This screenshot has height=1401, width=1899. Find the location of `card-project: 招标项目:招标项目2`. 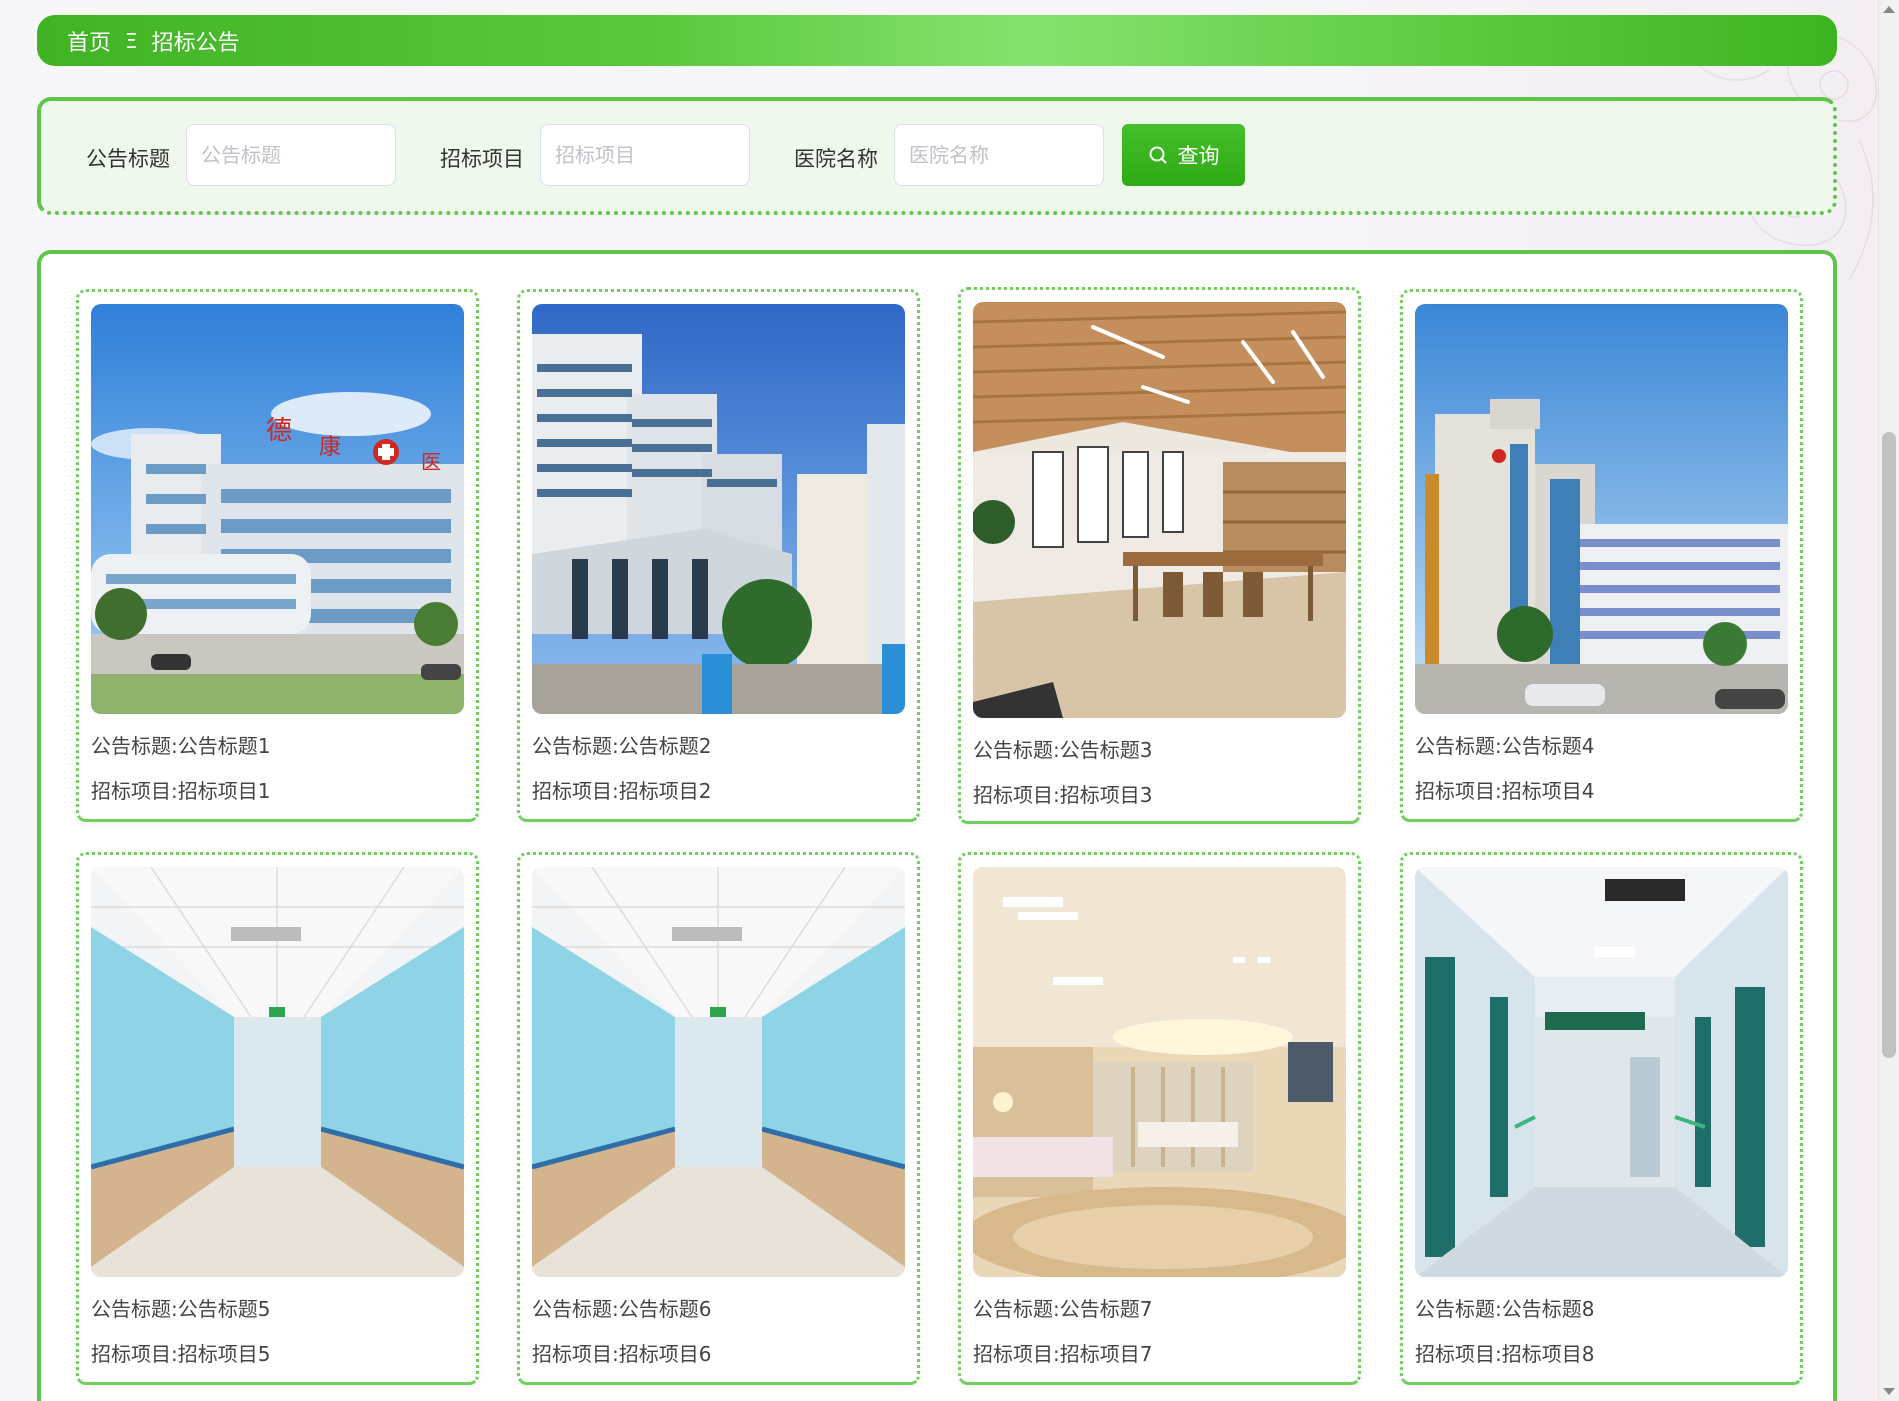

card-project: 招标项目:招标项目2 is located at coordinates (622, 791).